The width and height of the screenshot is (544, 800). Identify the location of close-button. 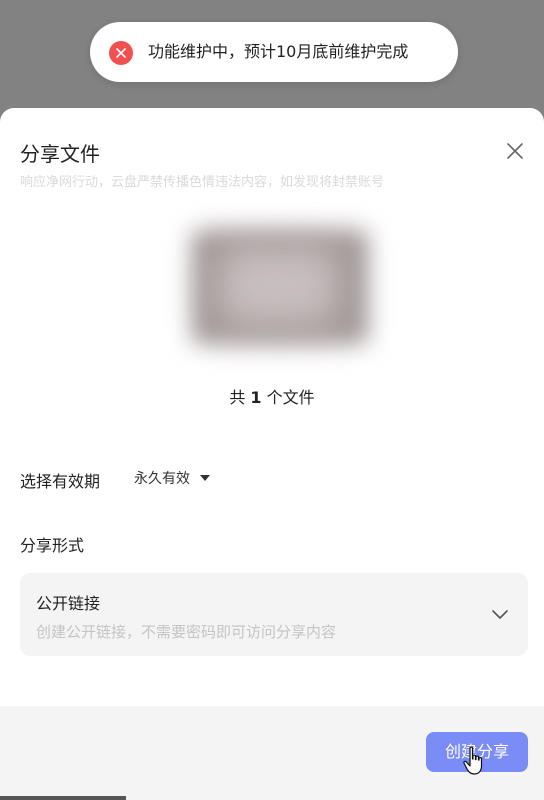
(515, 151).